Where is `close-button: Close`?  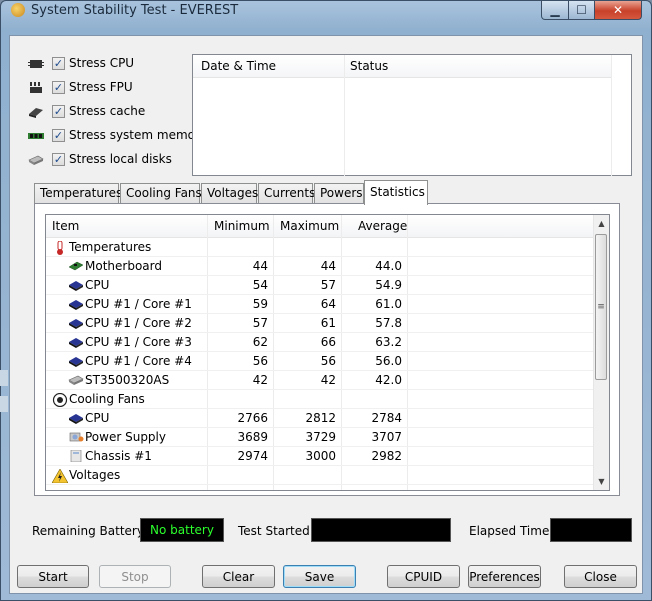 close-button: Close is located at coordinates (600, 576).